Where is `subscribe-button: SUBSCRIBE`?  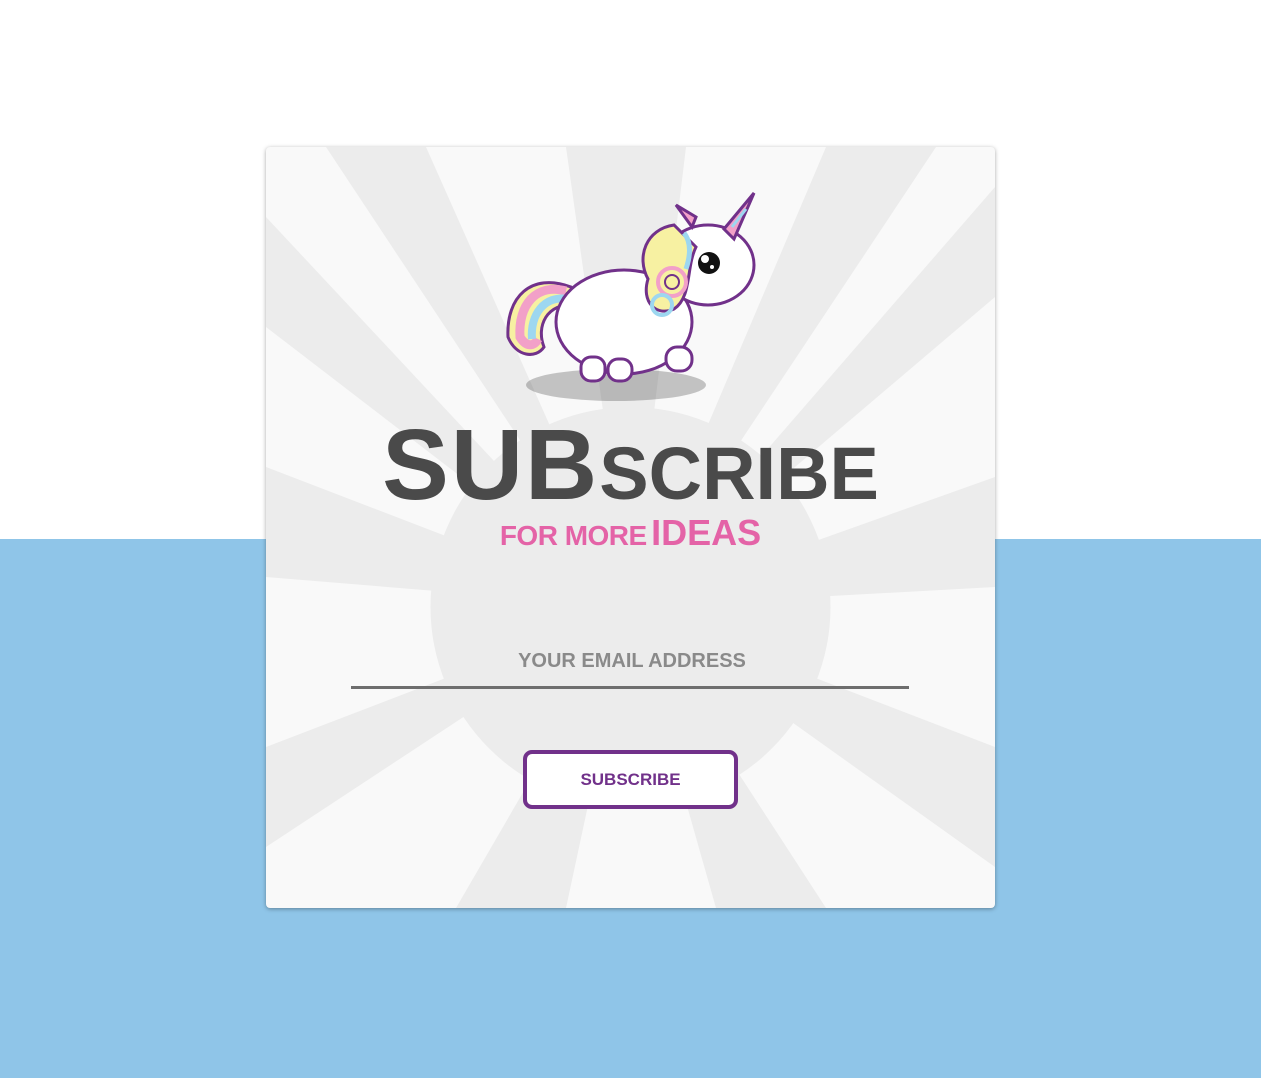 subscribe-button: SUBSCRIBE is located at coordinates (630, 779).